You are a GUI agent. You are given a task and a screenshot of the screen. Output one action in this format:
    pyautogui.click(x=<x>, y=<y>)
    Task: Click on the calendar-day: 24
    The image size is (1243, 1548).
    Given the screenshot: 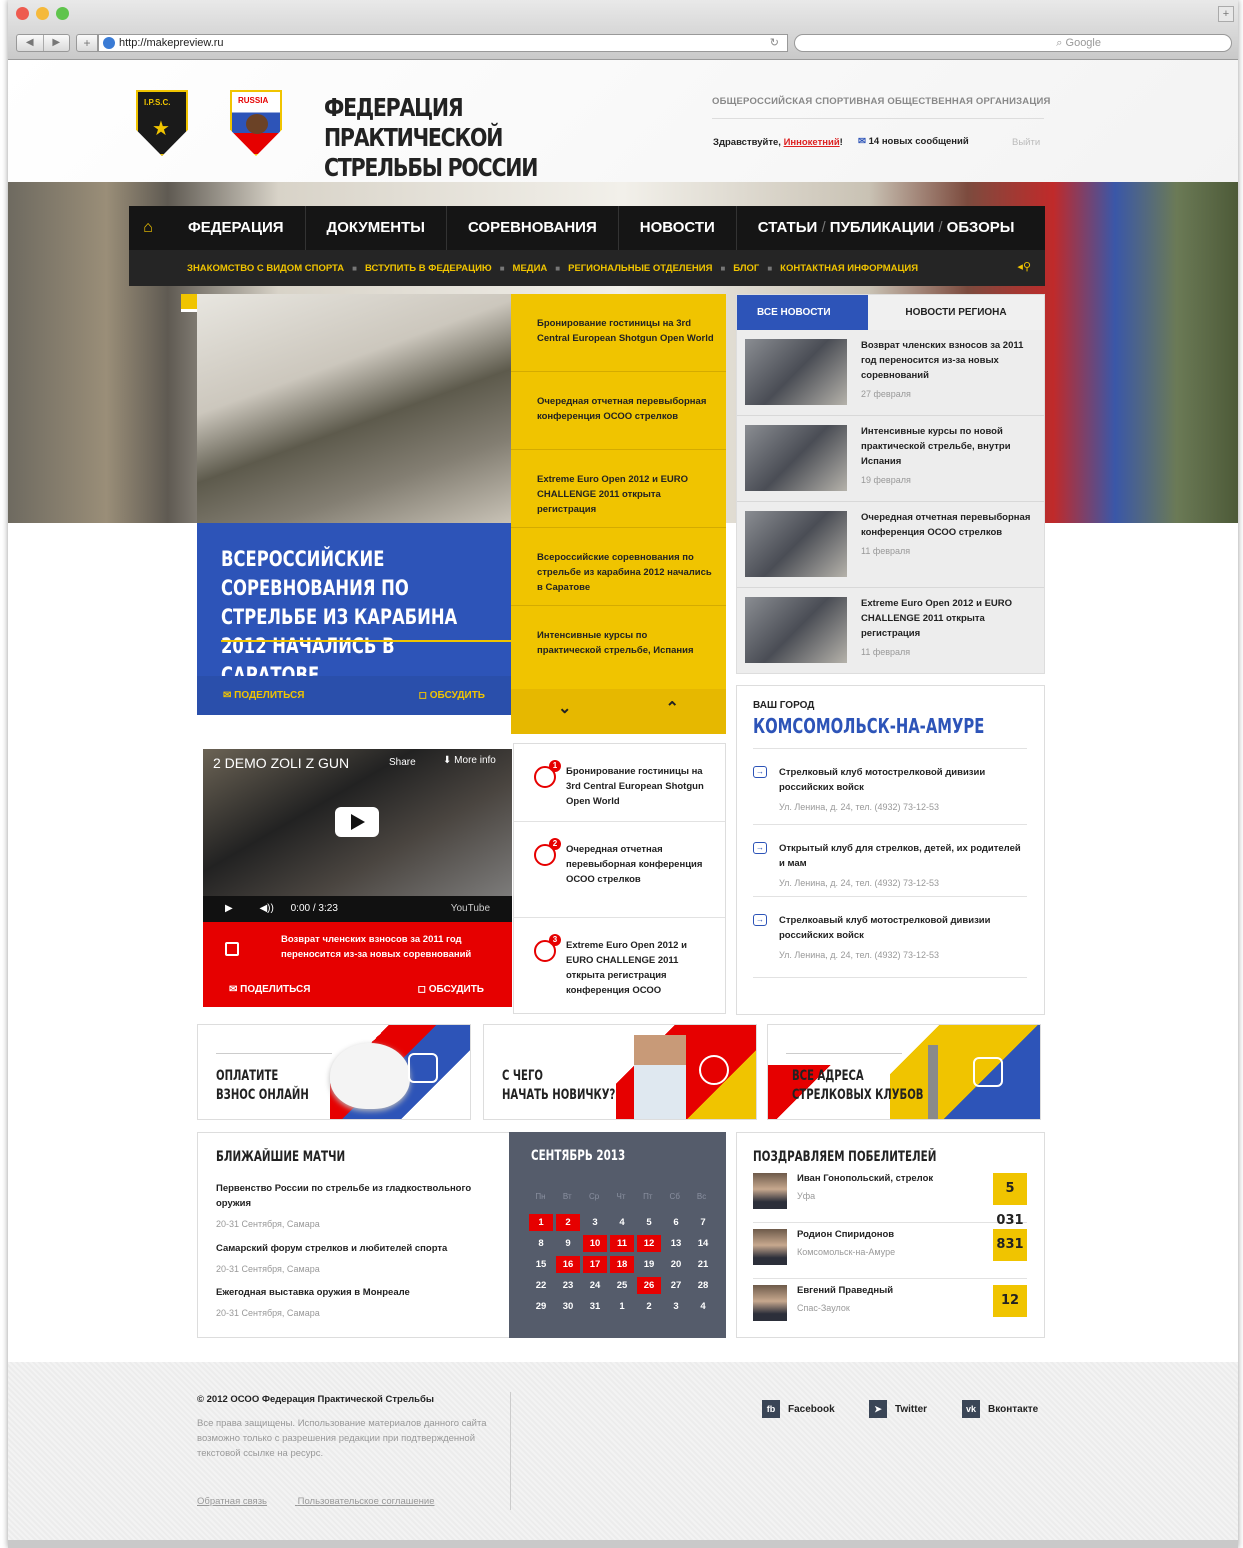 What is the action you would take?
    pyautogui.click(x=595, y=1285)
    